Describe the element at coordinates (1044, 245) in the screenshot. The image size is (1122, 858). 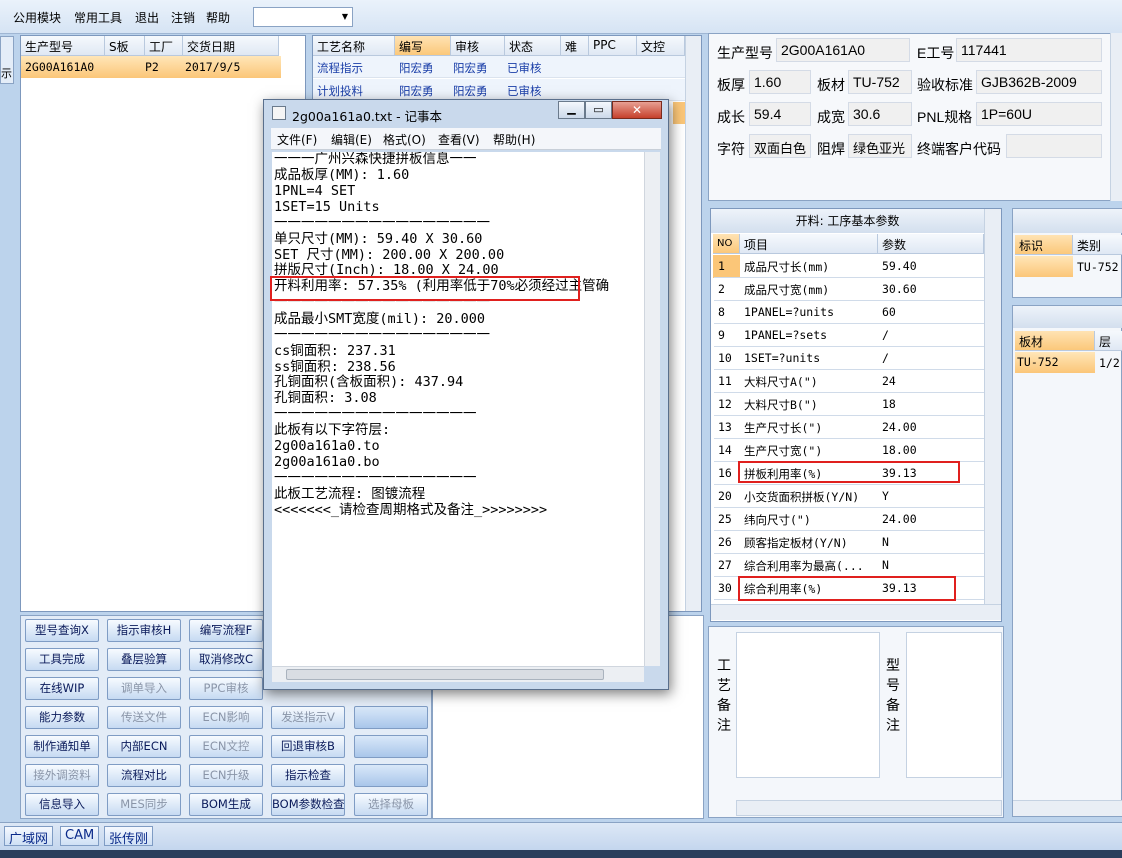
I see `col-mark: 标识` at that location.